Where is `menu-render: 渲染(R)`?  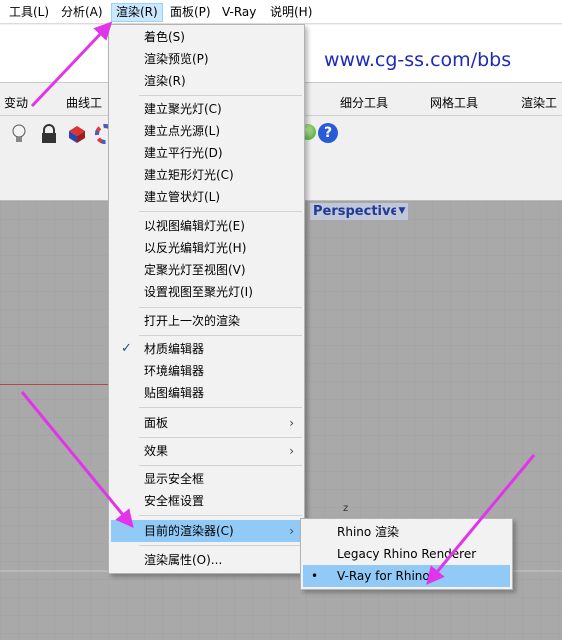
menu-render: 渲染(R) is located at coordinates (137, 12).